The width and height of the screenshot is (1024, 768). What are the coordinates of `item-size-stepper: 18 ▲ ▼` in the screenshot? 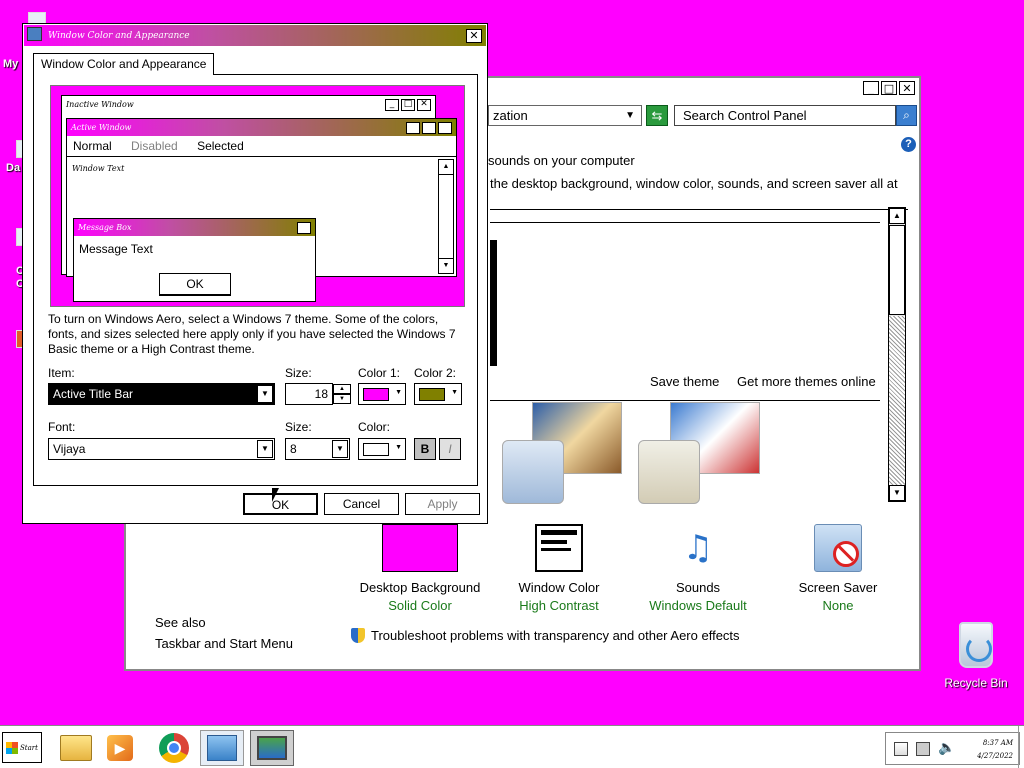 It's located at (318, 394).